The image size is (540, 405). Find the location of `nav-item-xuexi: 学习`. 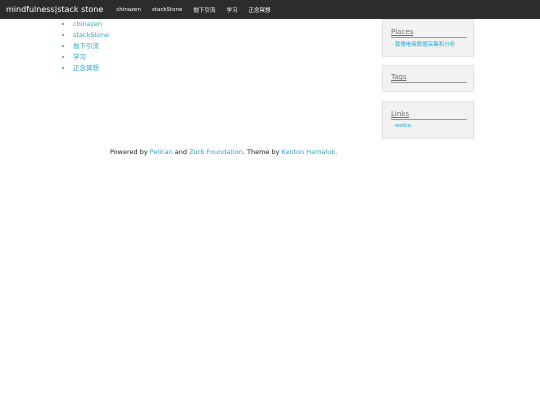

nav-item-xuexi: 学习 is located at coordinates (231, 10).